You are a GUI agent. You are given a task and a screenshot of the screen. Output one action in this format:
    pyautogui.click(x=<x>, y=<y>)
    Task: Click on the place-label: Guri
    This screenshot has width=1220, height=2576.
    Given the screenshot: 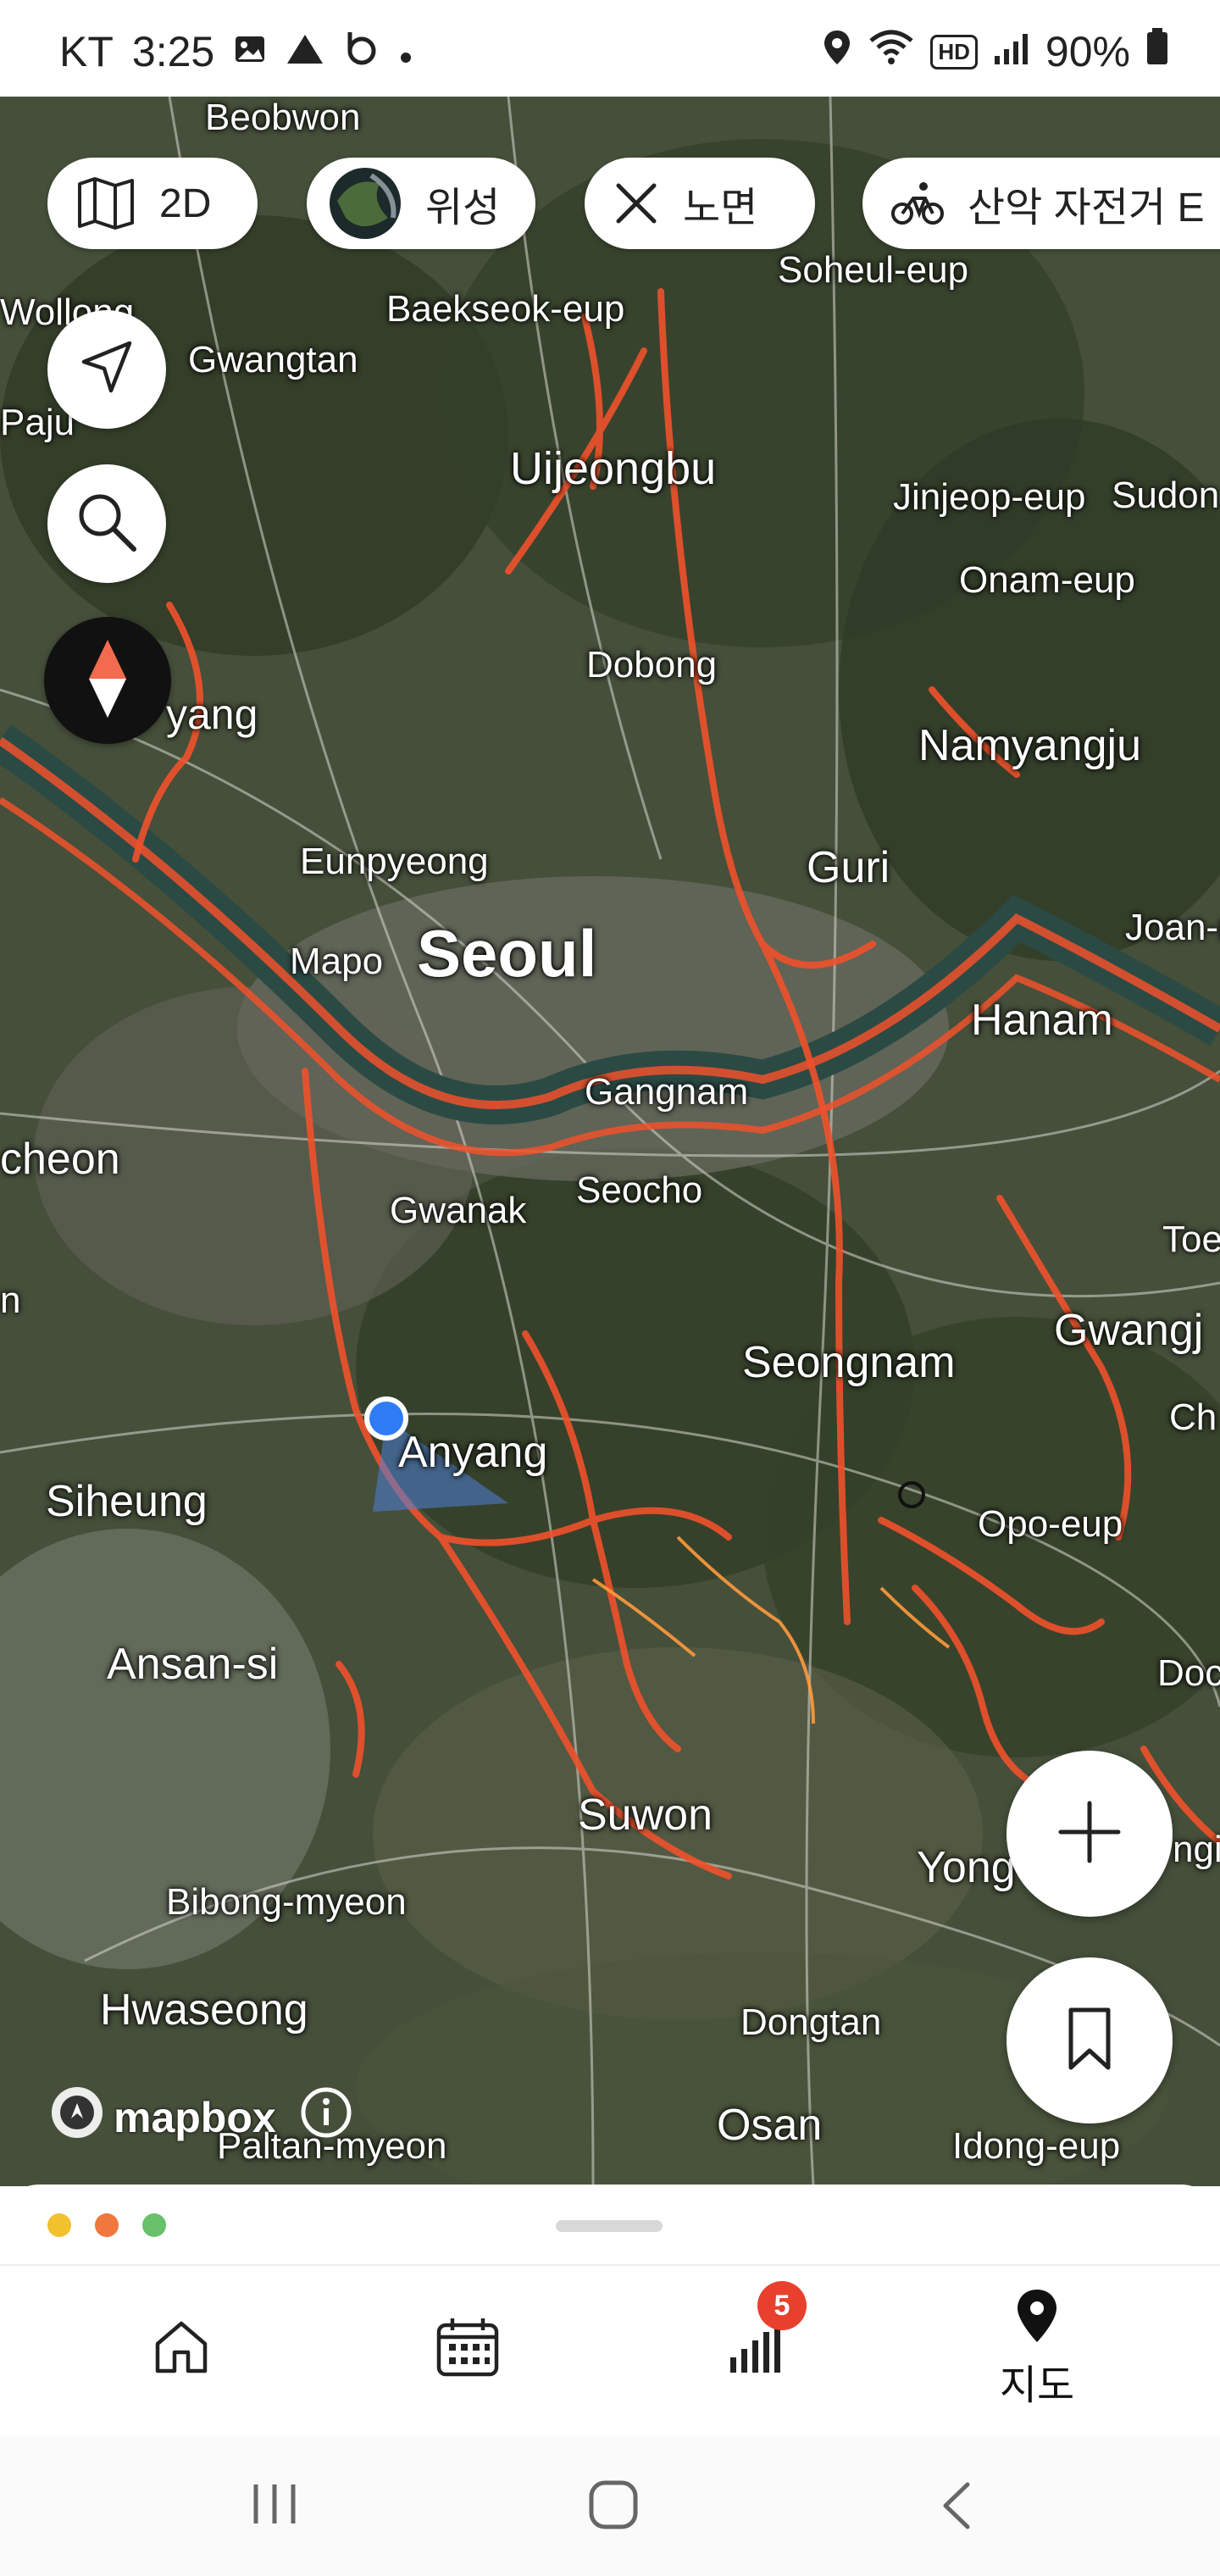 What is the action you would take?
    pyautogui.click(x=848, y=867)
    